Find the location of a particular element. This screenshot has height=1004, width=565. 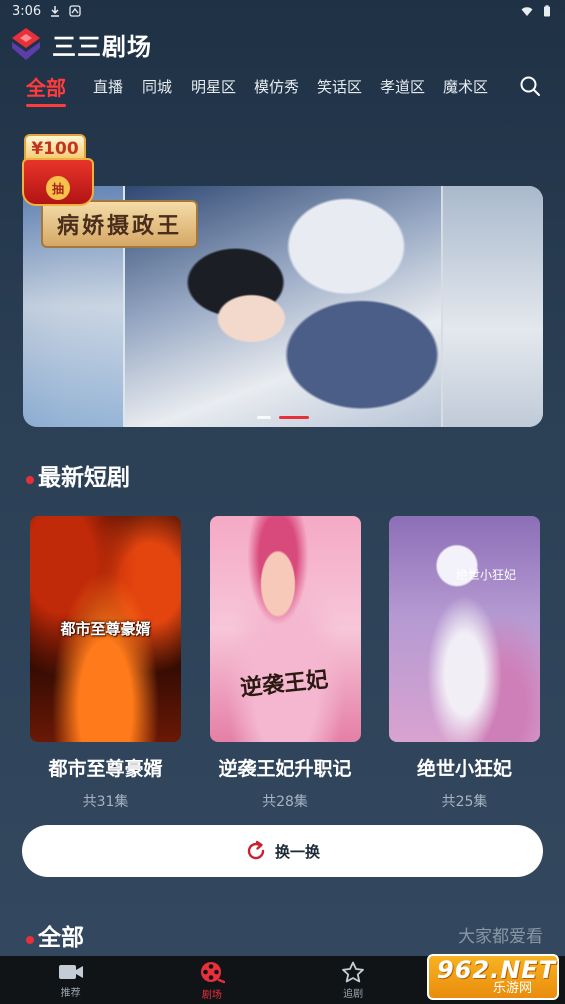

drama-title: 逆袭王妃升职记 is located at coordinates (285, 769).